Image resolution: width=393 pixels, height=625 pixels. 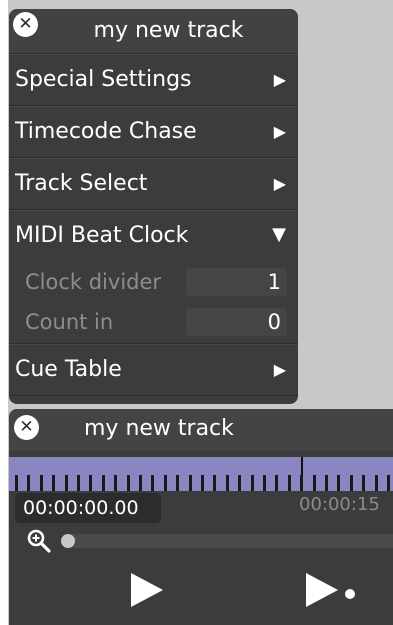 I want to click on menu-item-special-settings: Special Settings ▶, so click(x=153, y=80).